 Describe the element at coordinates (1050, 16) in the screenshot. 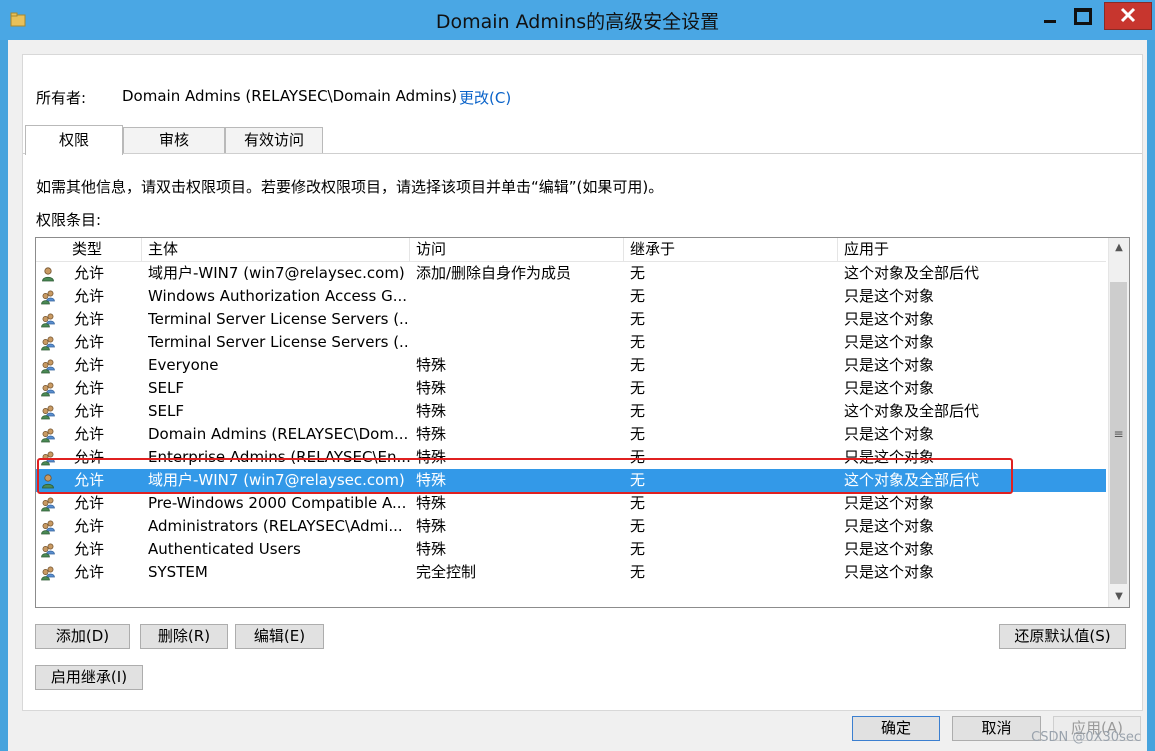

I see `minimize-button` at that location.